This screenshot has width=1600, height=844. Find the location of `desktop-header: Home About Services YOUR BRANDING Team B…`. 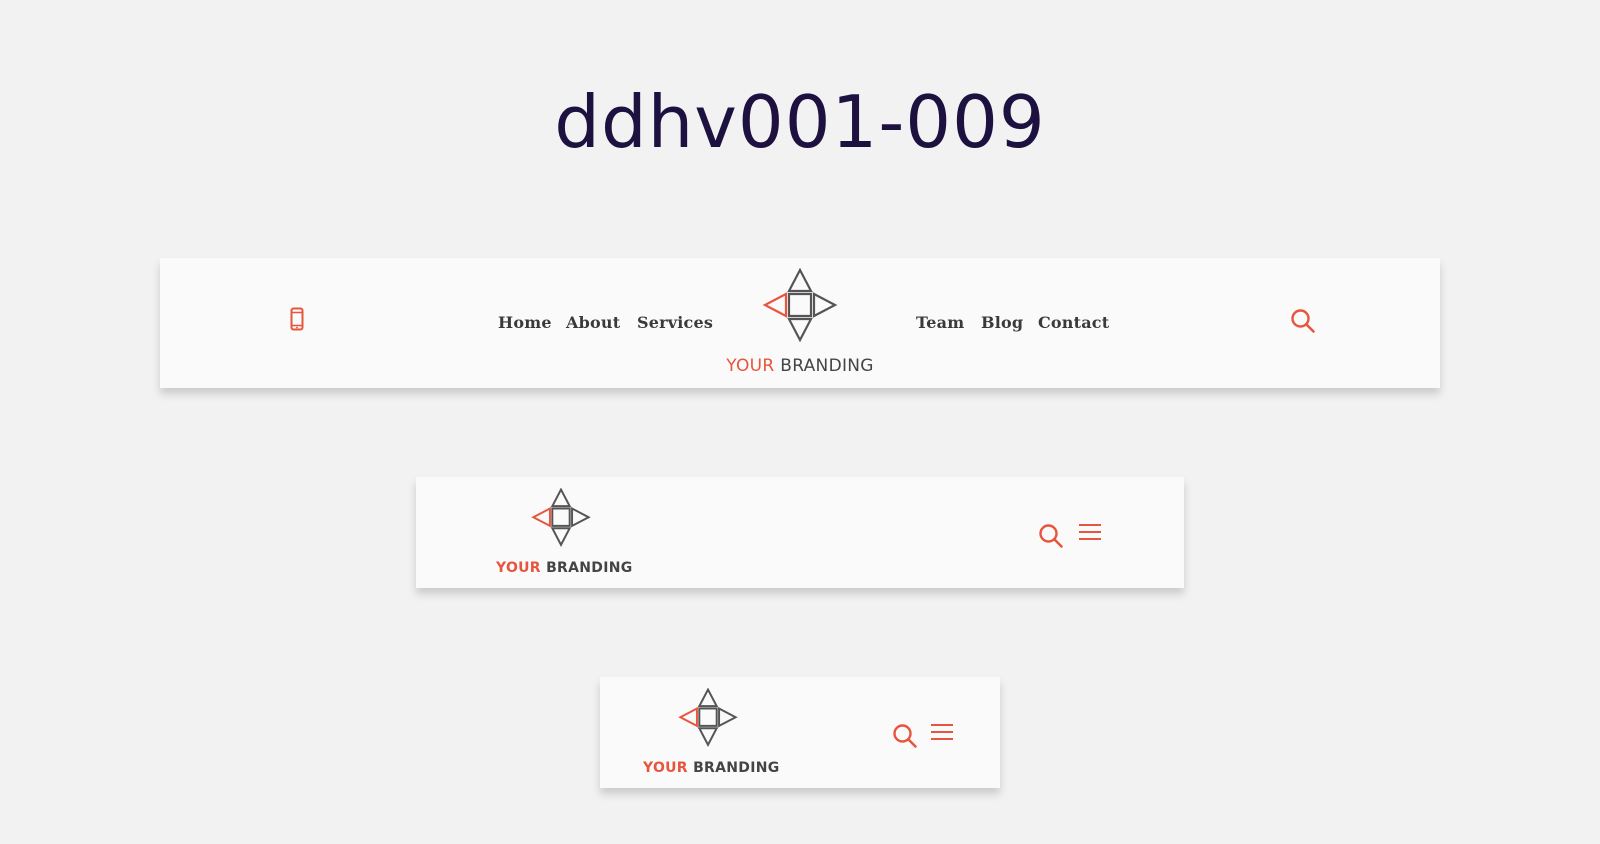

desktop-header: Home About Services YOUR BRANDING Team B… is located at coordinates (800, 323).